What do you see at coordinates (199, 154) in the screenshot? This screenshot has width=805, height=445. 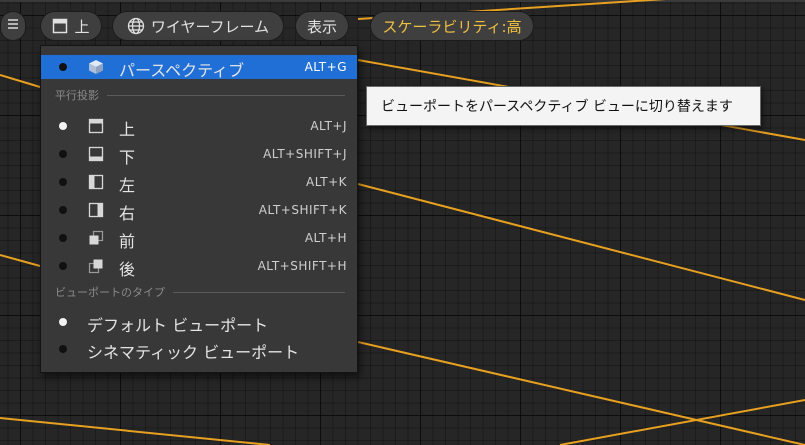 I see `menu-item-bottom: 下 ALT+SHIFT+J` at bounding box center [199, 154].